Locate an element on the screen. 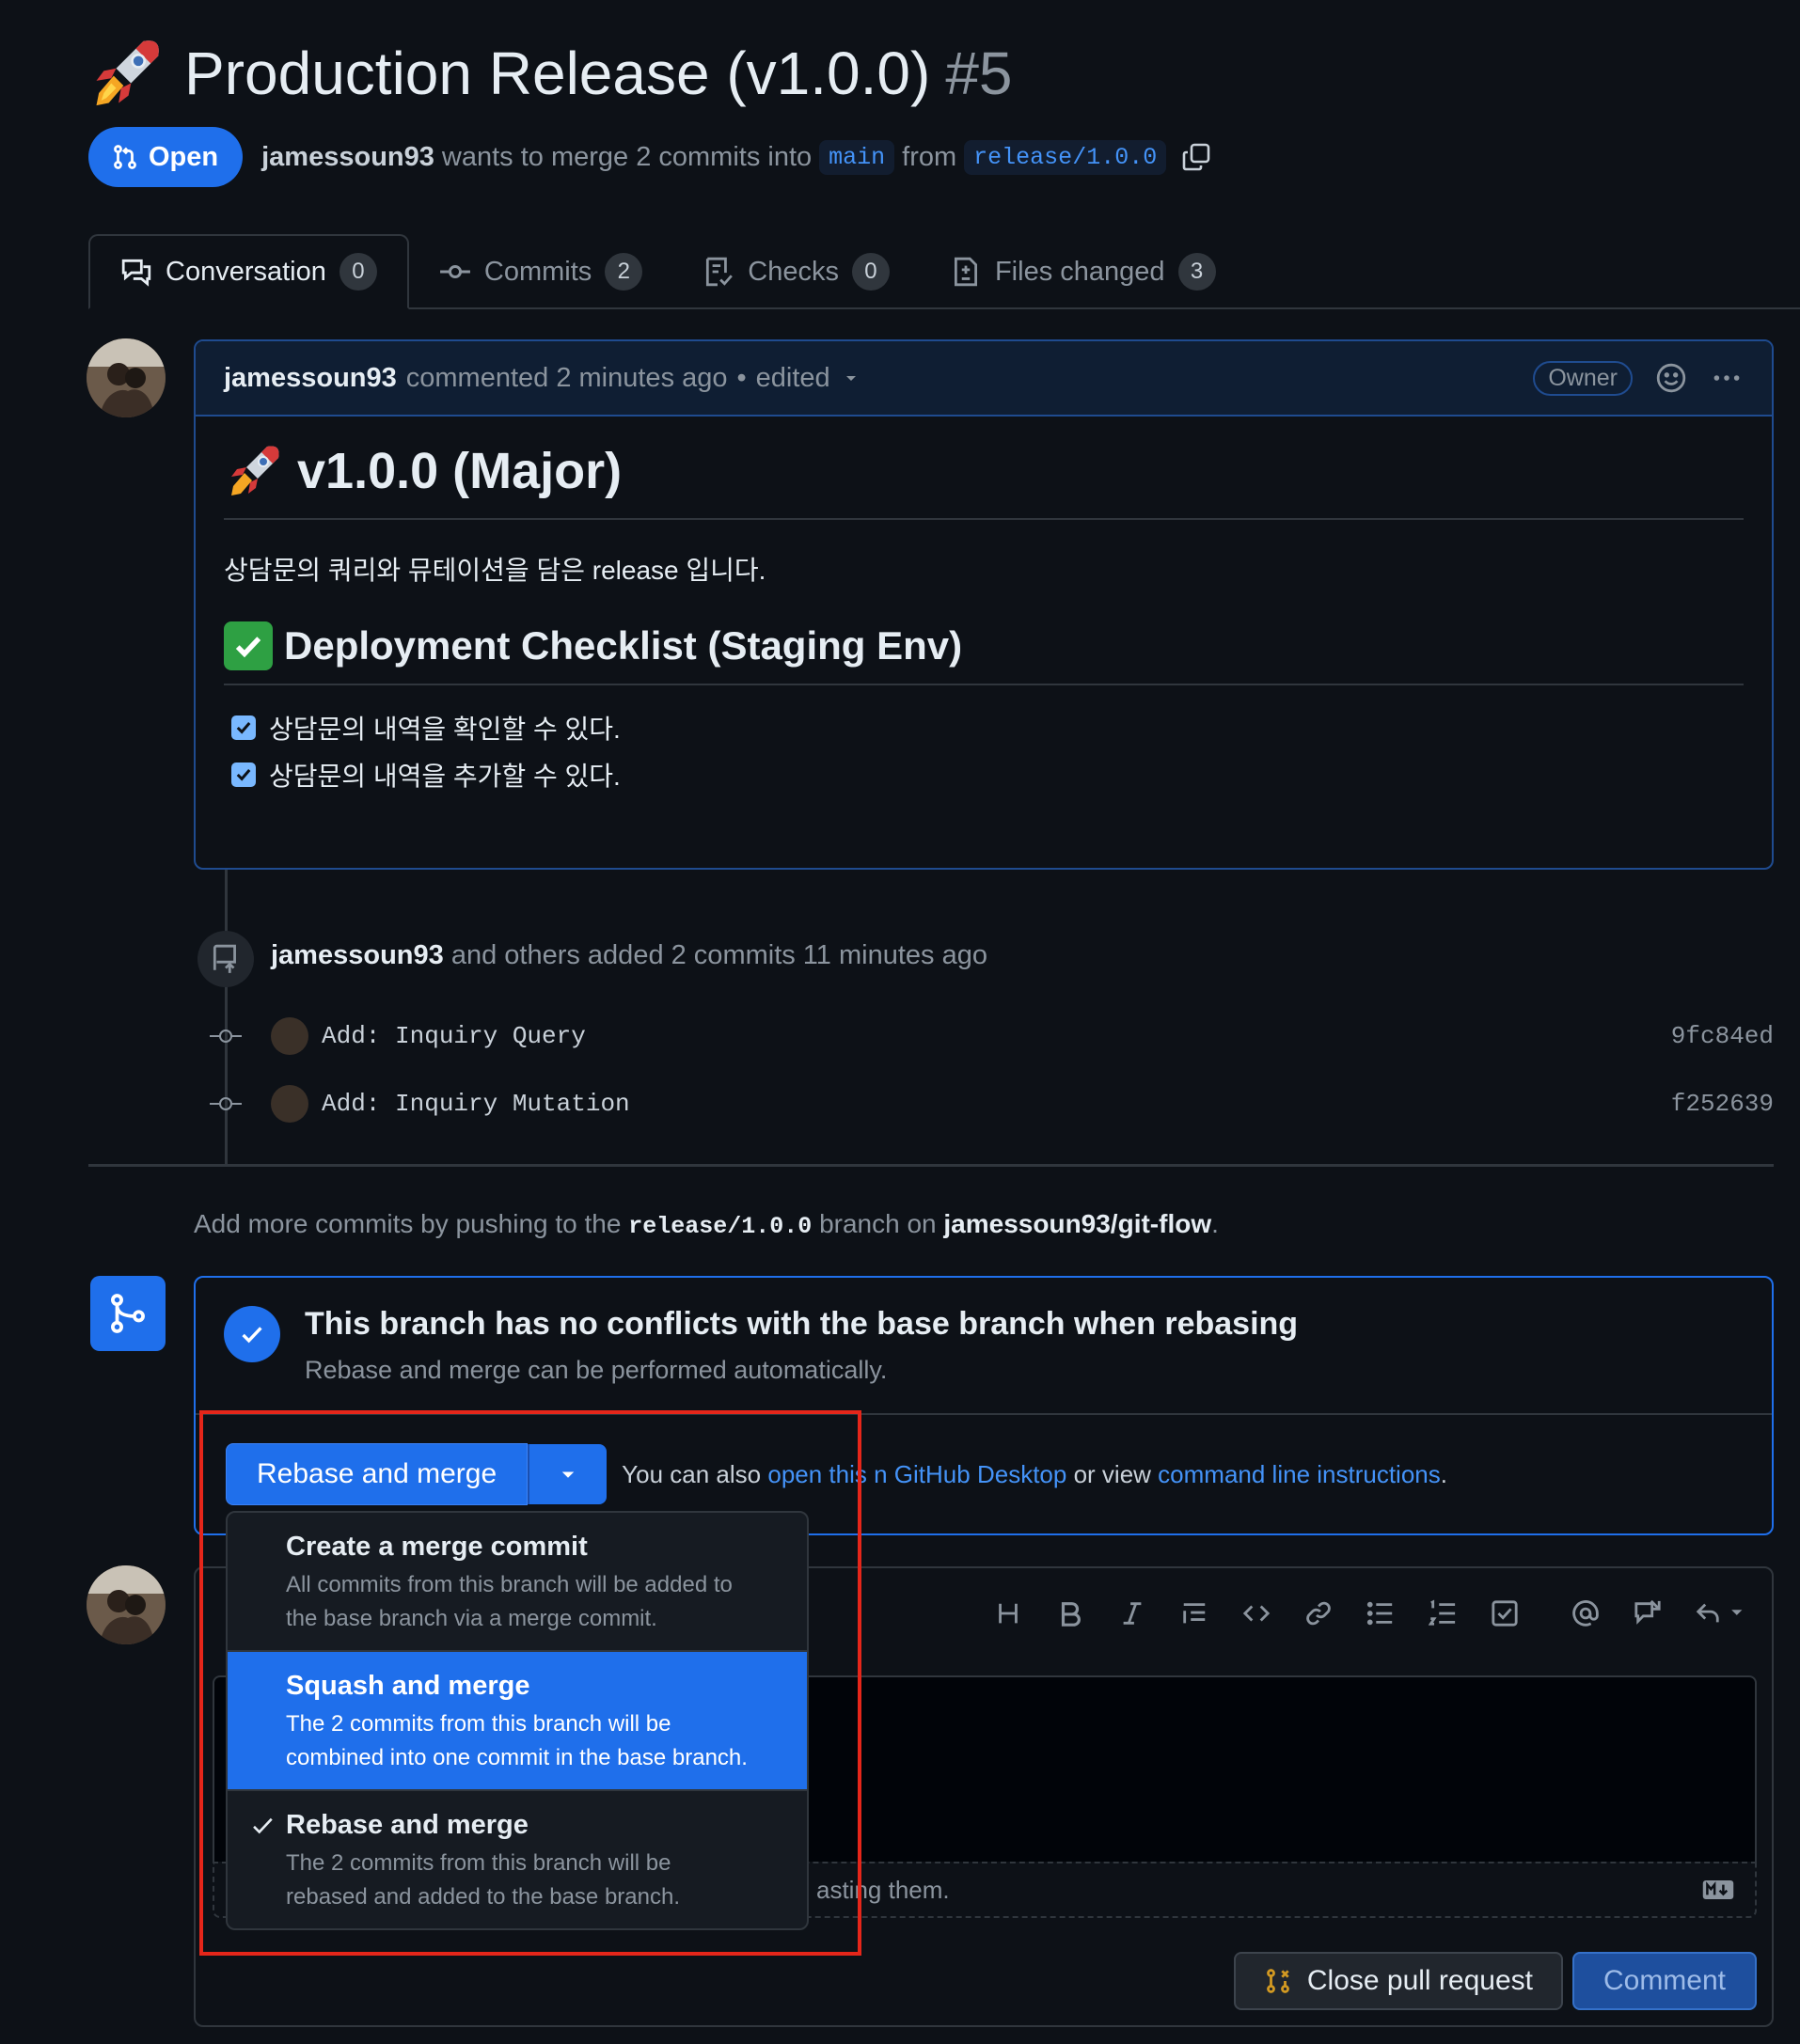  tab-files-changed-label: Files changed is located at coordinates (1079, 271).